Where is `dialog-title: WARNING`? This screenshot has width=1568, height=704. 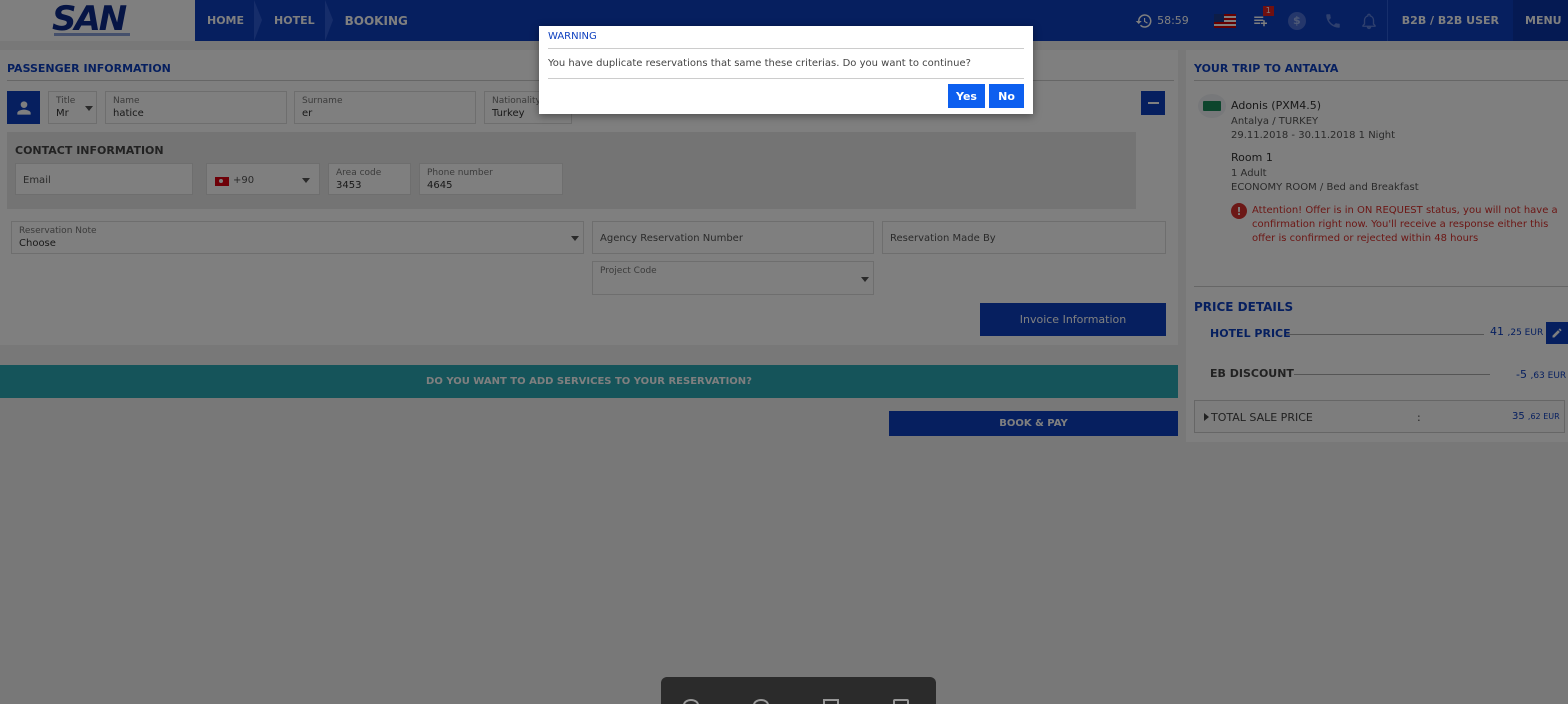 dialog-title: WARNING is located at coordinates (572, 36).